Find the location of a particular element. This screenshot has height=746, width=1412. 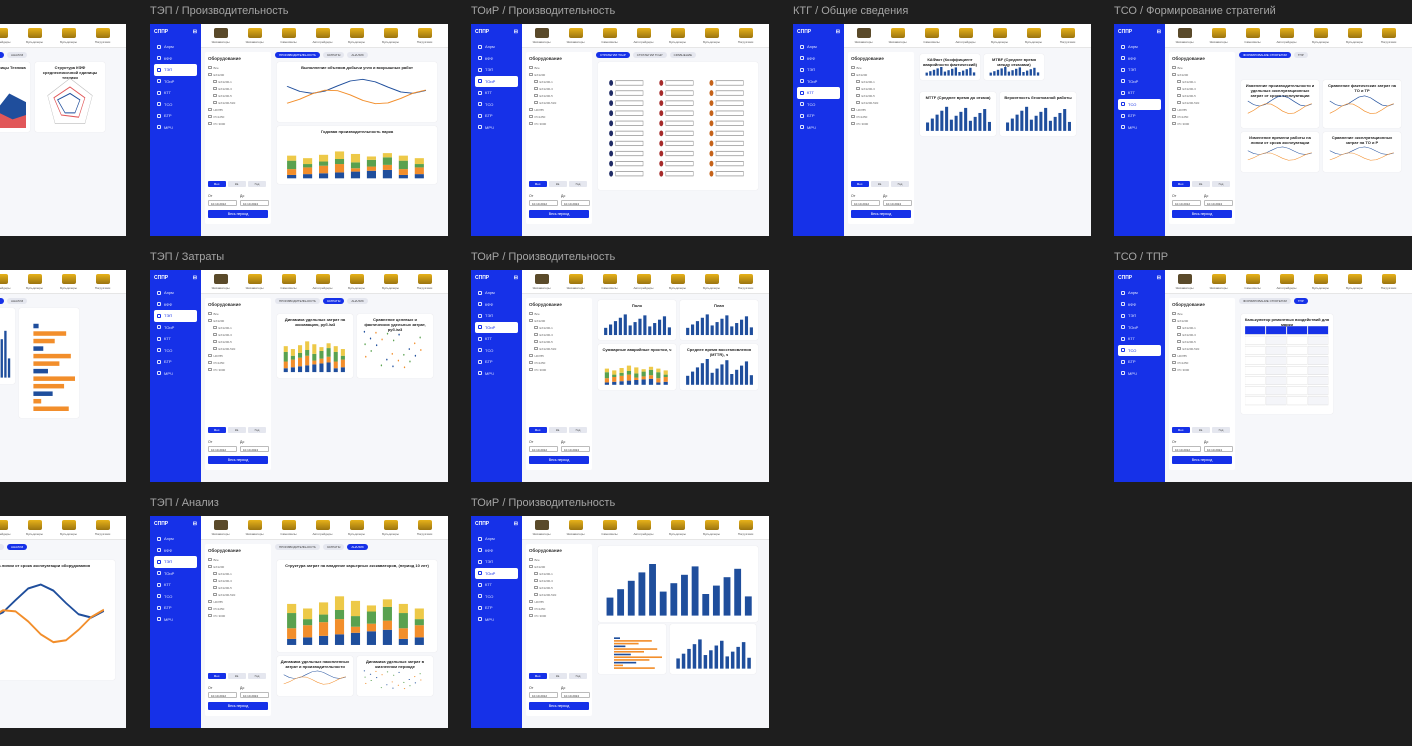

filter-option: PC 3000 is located at coordinates (559, 123).